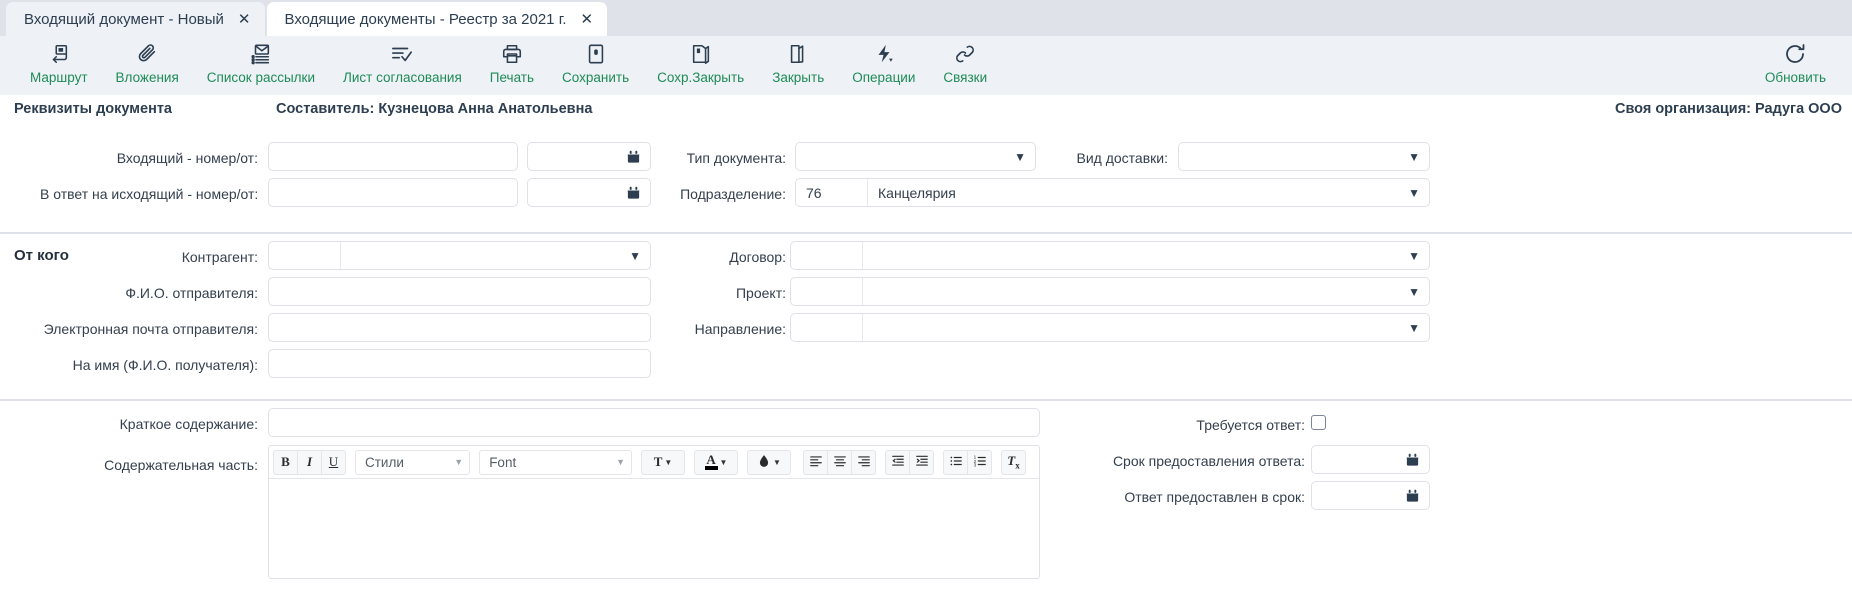 This screenshot has width=1852, height=593. What do you see at coordinates (760, 293) in the screenshot?
I see `label-project: Проект:` at bounding box center [760, 293].